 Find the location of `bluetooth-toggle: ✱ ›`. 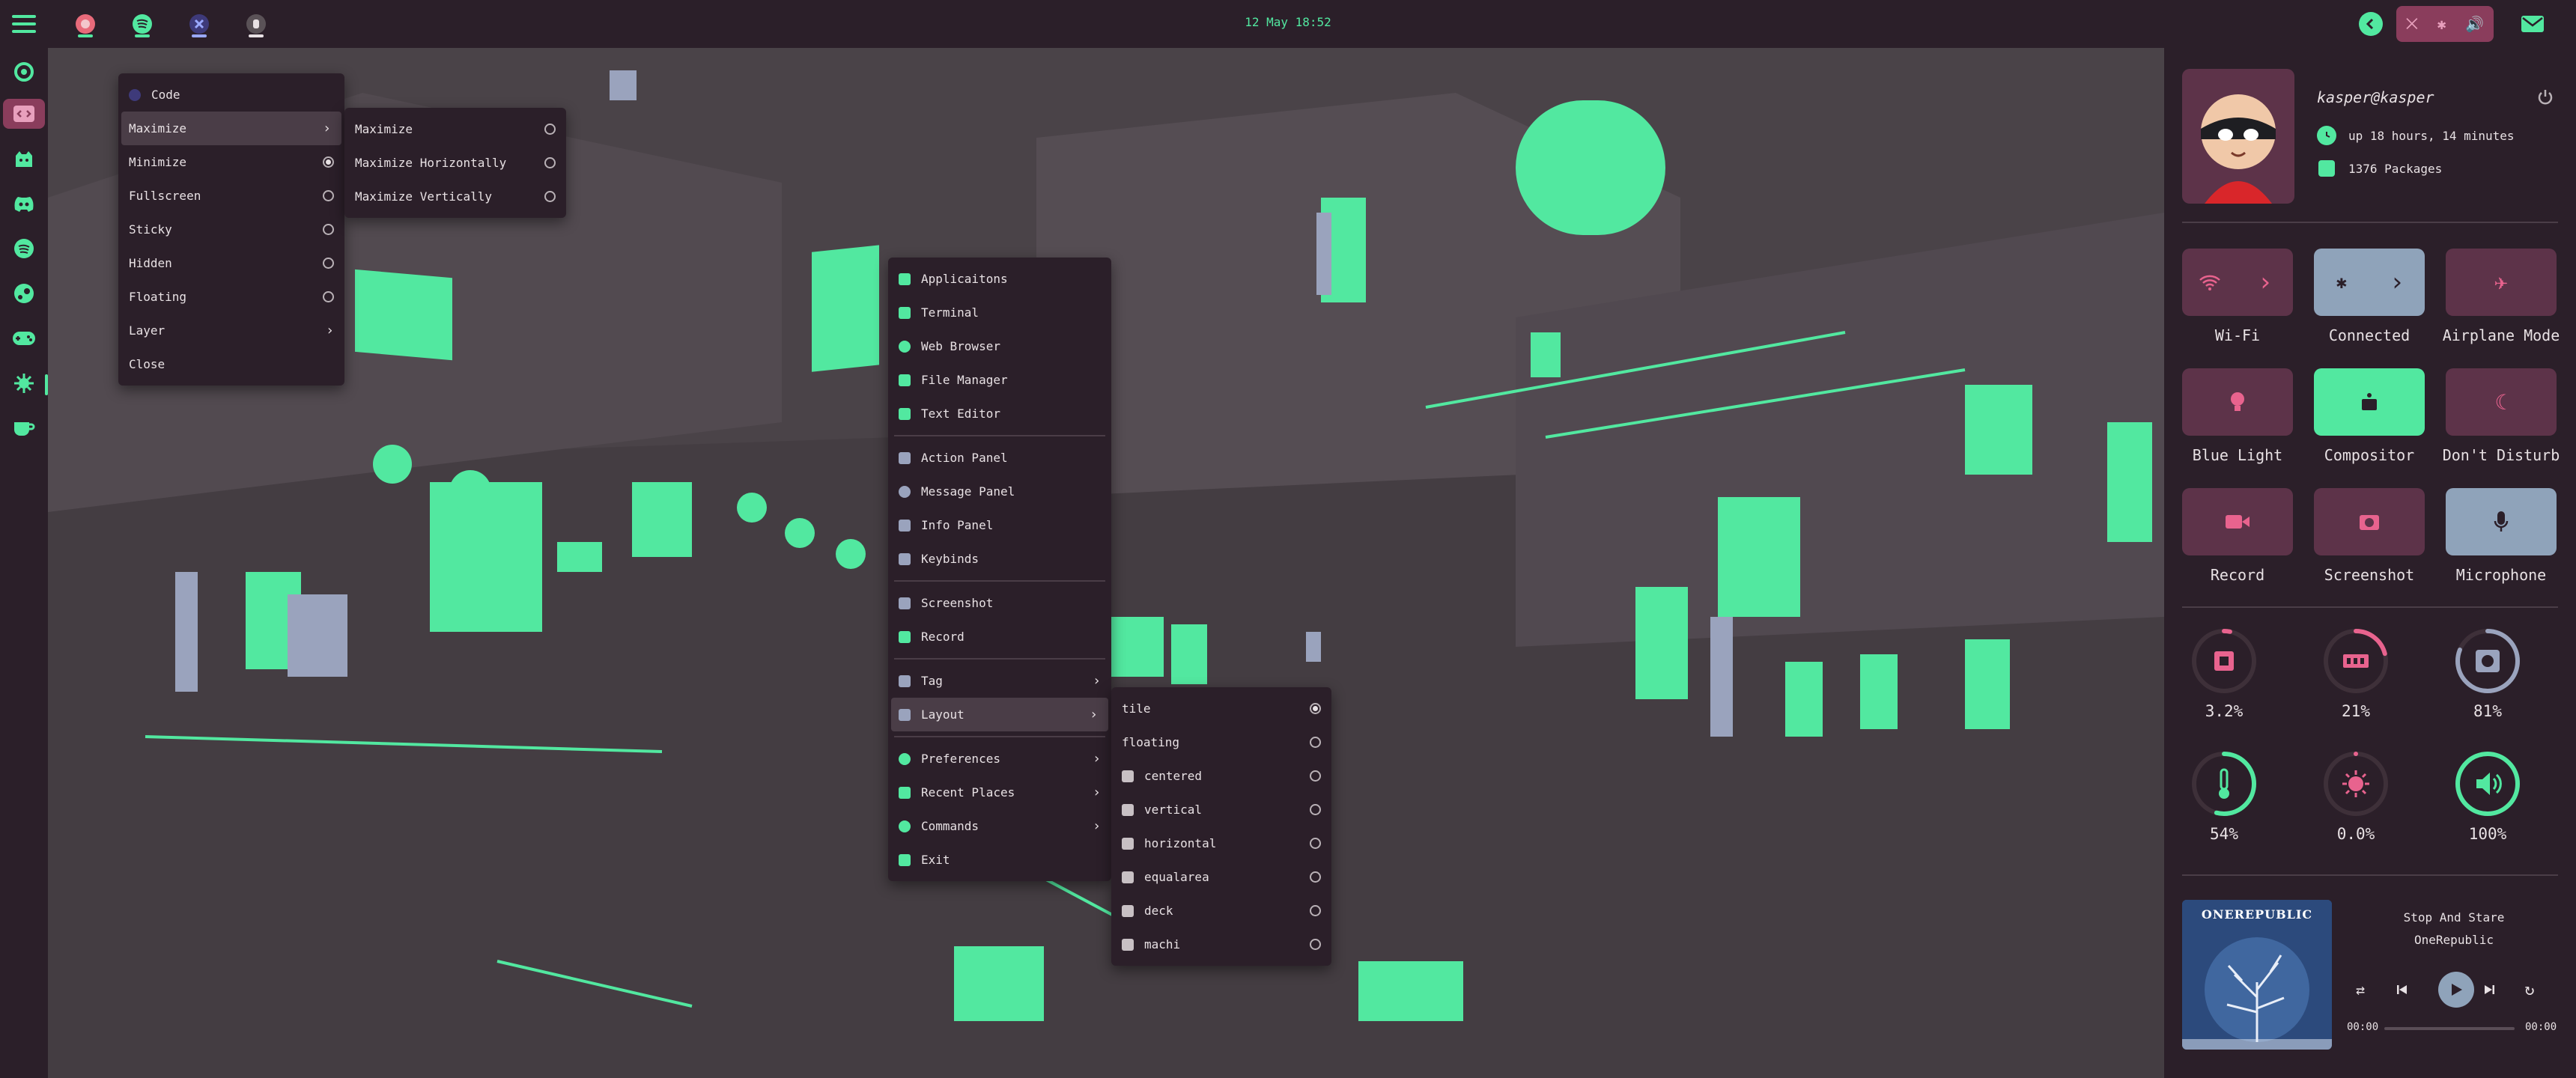

bluetooth-toggle: ✱ › is located at coordinates (2369, 282).